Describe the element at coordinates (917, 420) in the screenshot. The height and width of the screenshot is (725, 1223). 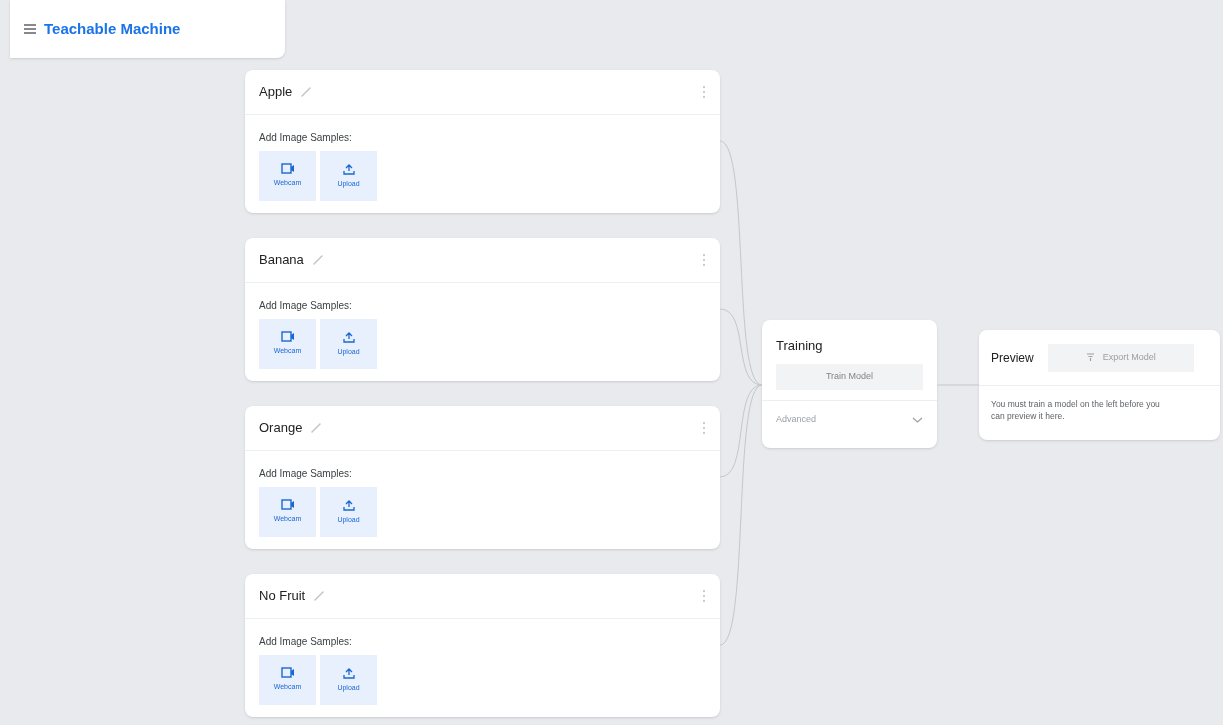
I see `chevron-down-icon` at that location.